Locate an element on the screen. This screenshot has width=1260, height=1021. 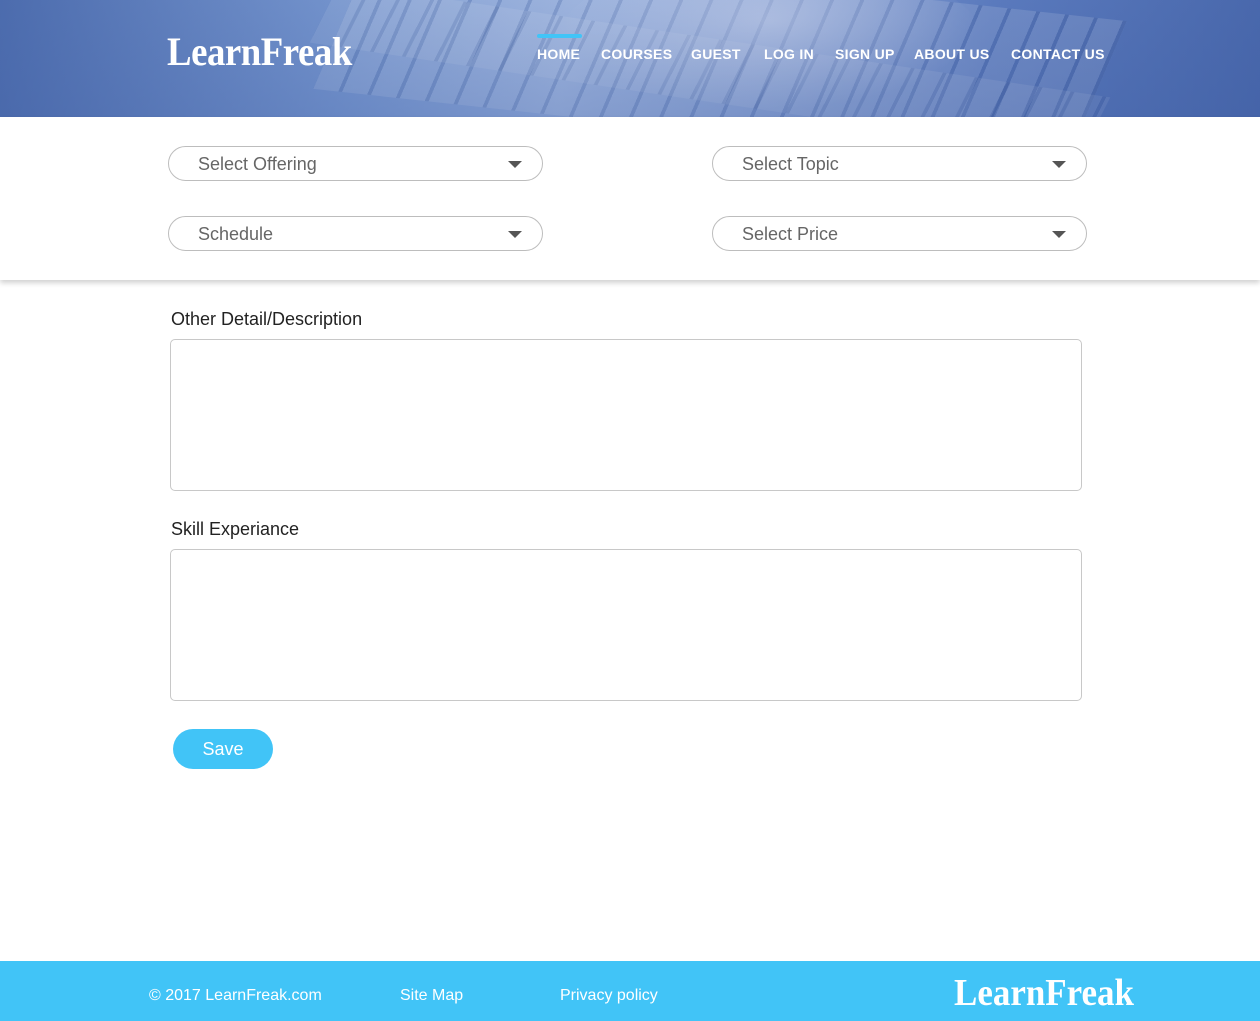
schedule-label: Schedule is located at coordinates (236, 234).